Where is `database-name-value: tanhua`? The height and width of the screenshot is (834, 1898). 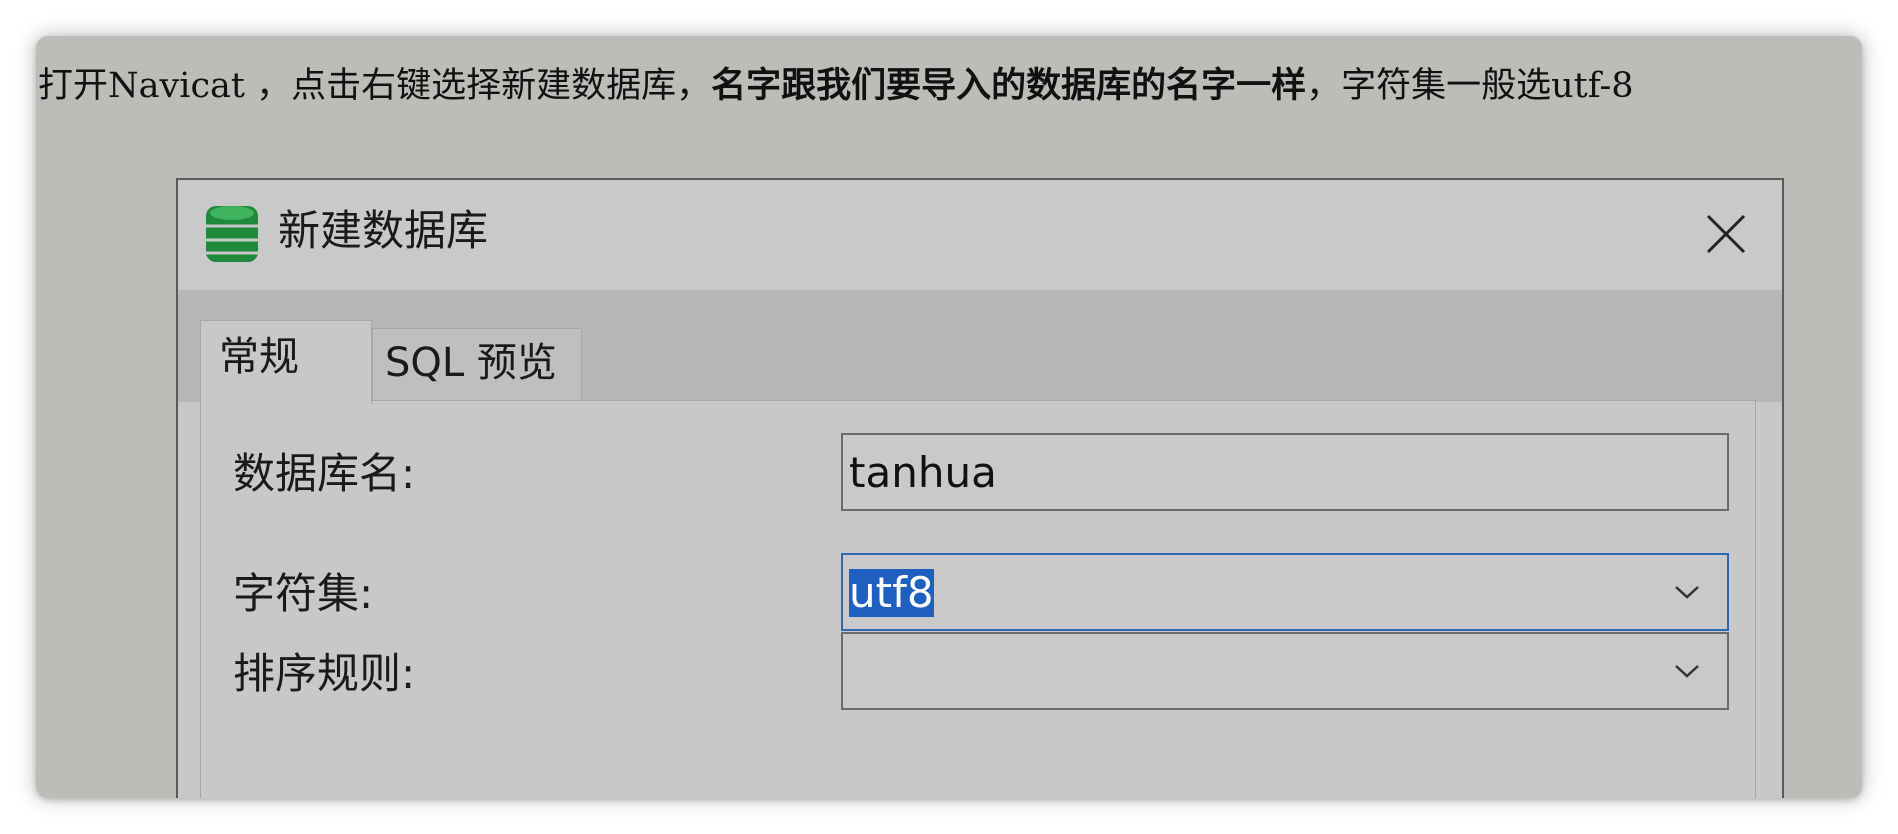
database-name-value: tanhua is located at coordinates (923, 472).